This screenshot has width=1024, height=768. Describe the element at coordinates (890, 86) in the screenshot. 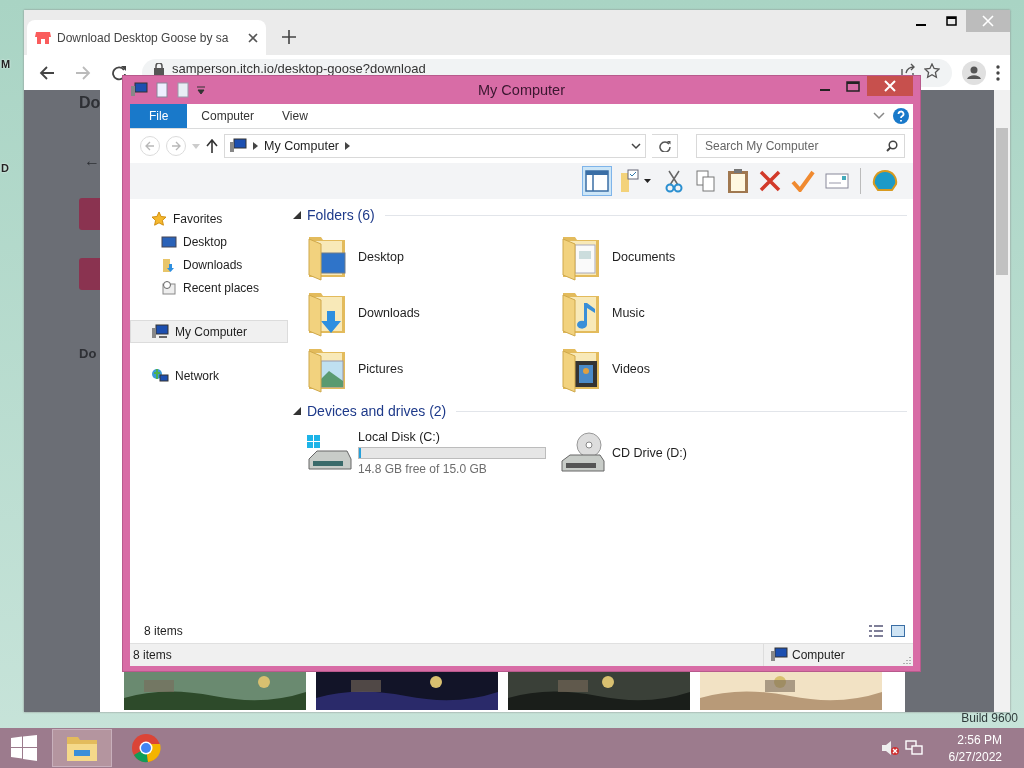

I see `close-button` at that location.